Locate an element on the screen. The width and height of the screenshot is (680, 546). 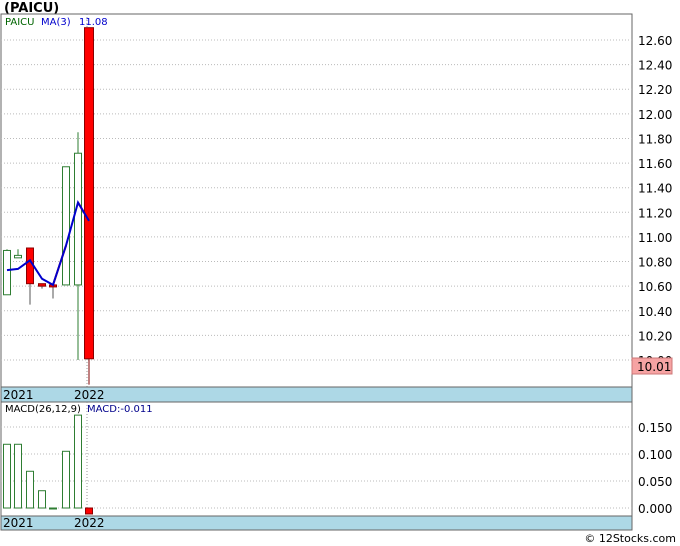
macd-legend: MACD(26,12,9) is located at coordinates (43, 409).